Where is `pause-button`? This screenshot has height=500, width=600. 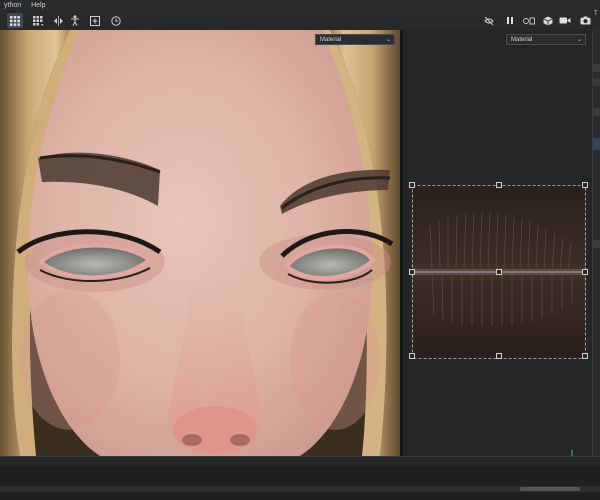
pause-button is located at coordinates (510, 20).